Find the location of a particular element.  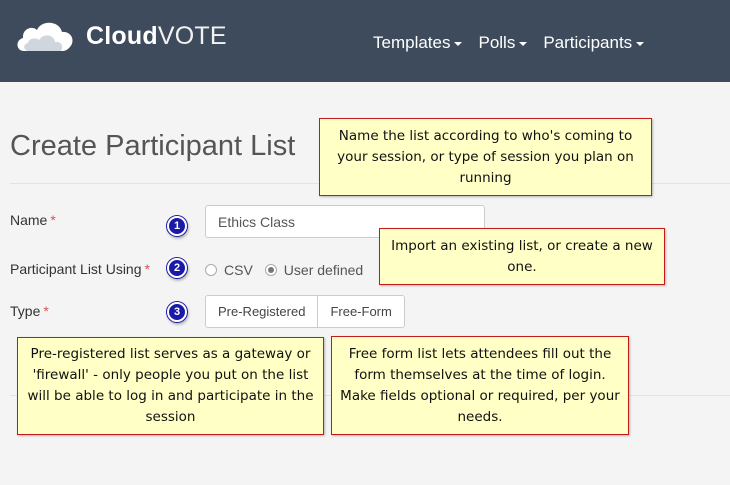

name-label: Name * is located at coordinates (33, 220).